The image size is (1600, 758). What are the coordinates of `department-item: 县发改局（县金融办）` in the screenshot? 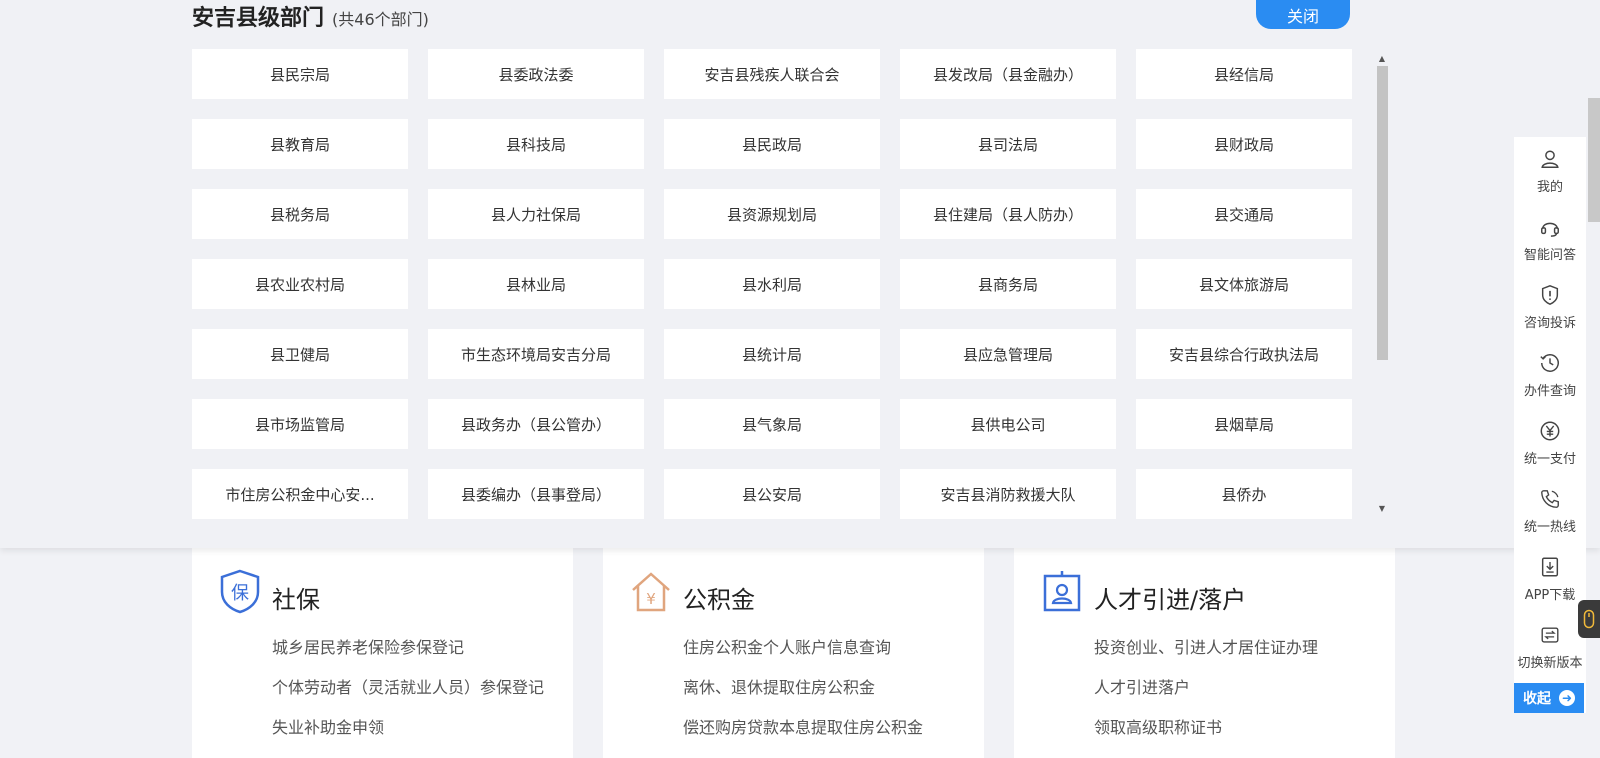 It's located at (1008, 74).